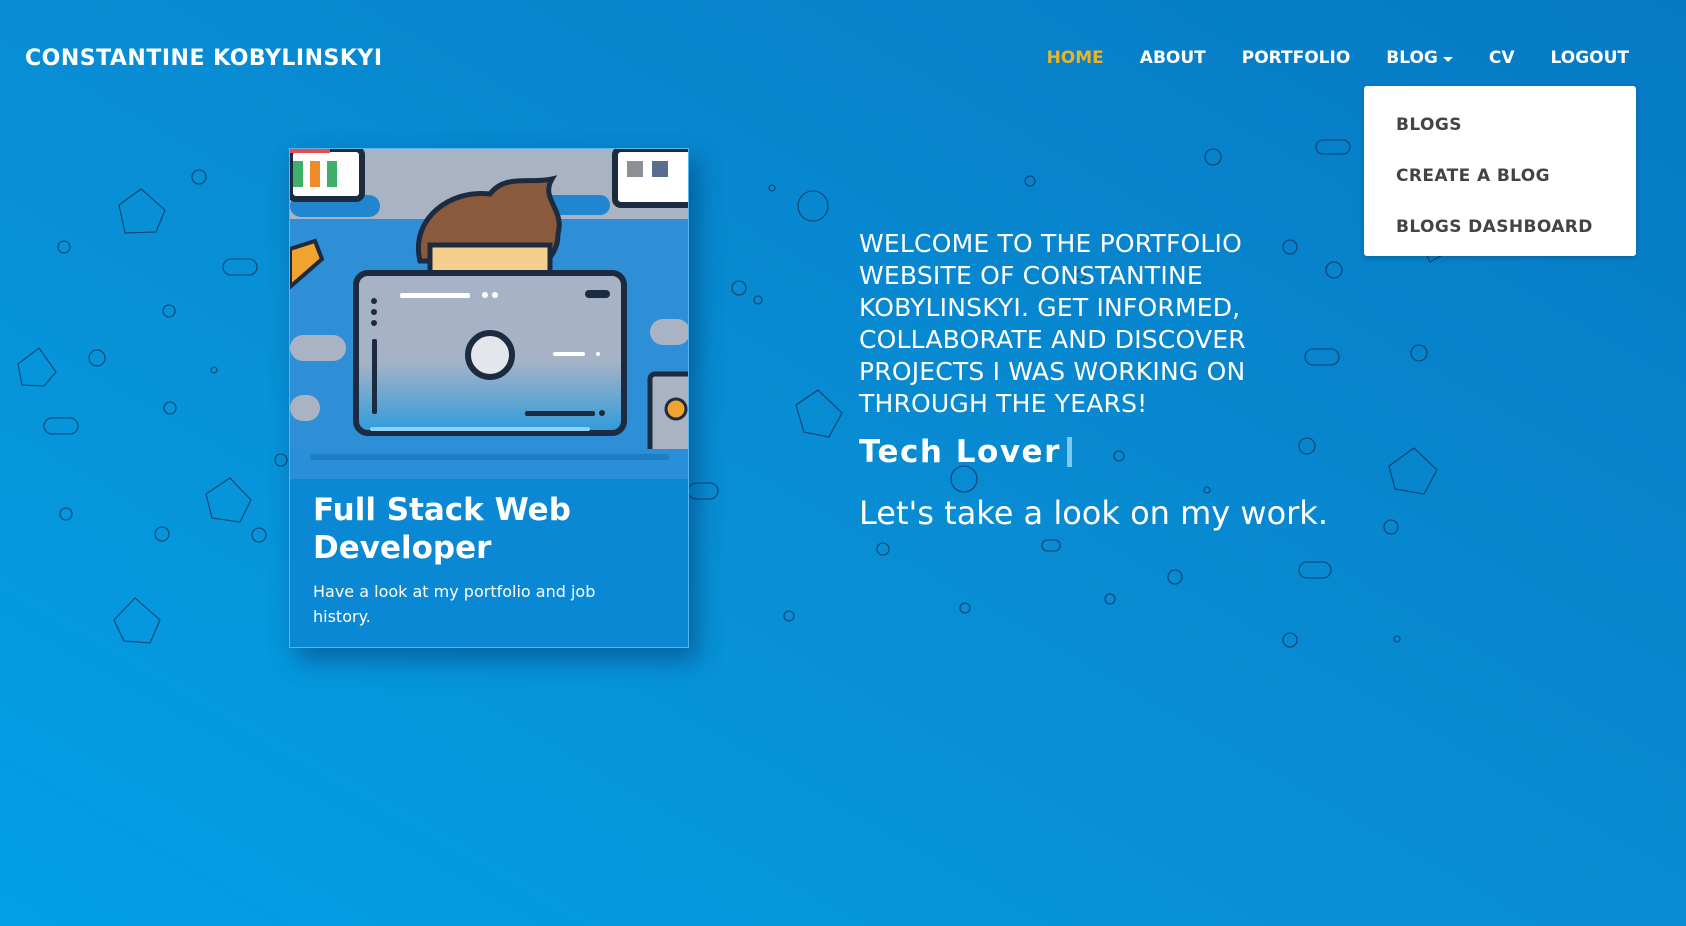 The image size is (1686, 926). What do you see at coordinates (1296, 58) in the screenshot?
I see `nav-portfolio: PORTFOLIO` at bounding box center [1296, 58].